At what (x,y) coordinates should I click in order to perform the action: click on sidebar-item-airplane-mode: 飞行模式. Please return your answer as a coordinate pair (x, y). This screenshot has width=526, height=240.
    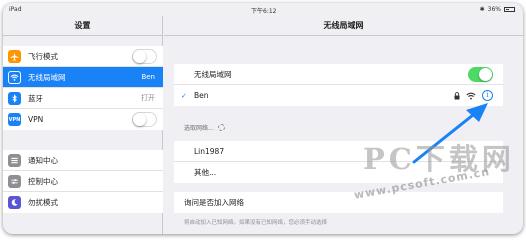
    Looking at the image, I should click on (83, 56).